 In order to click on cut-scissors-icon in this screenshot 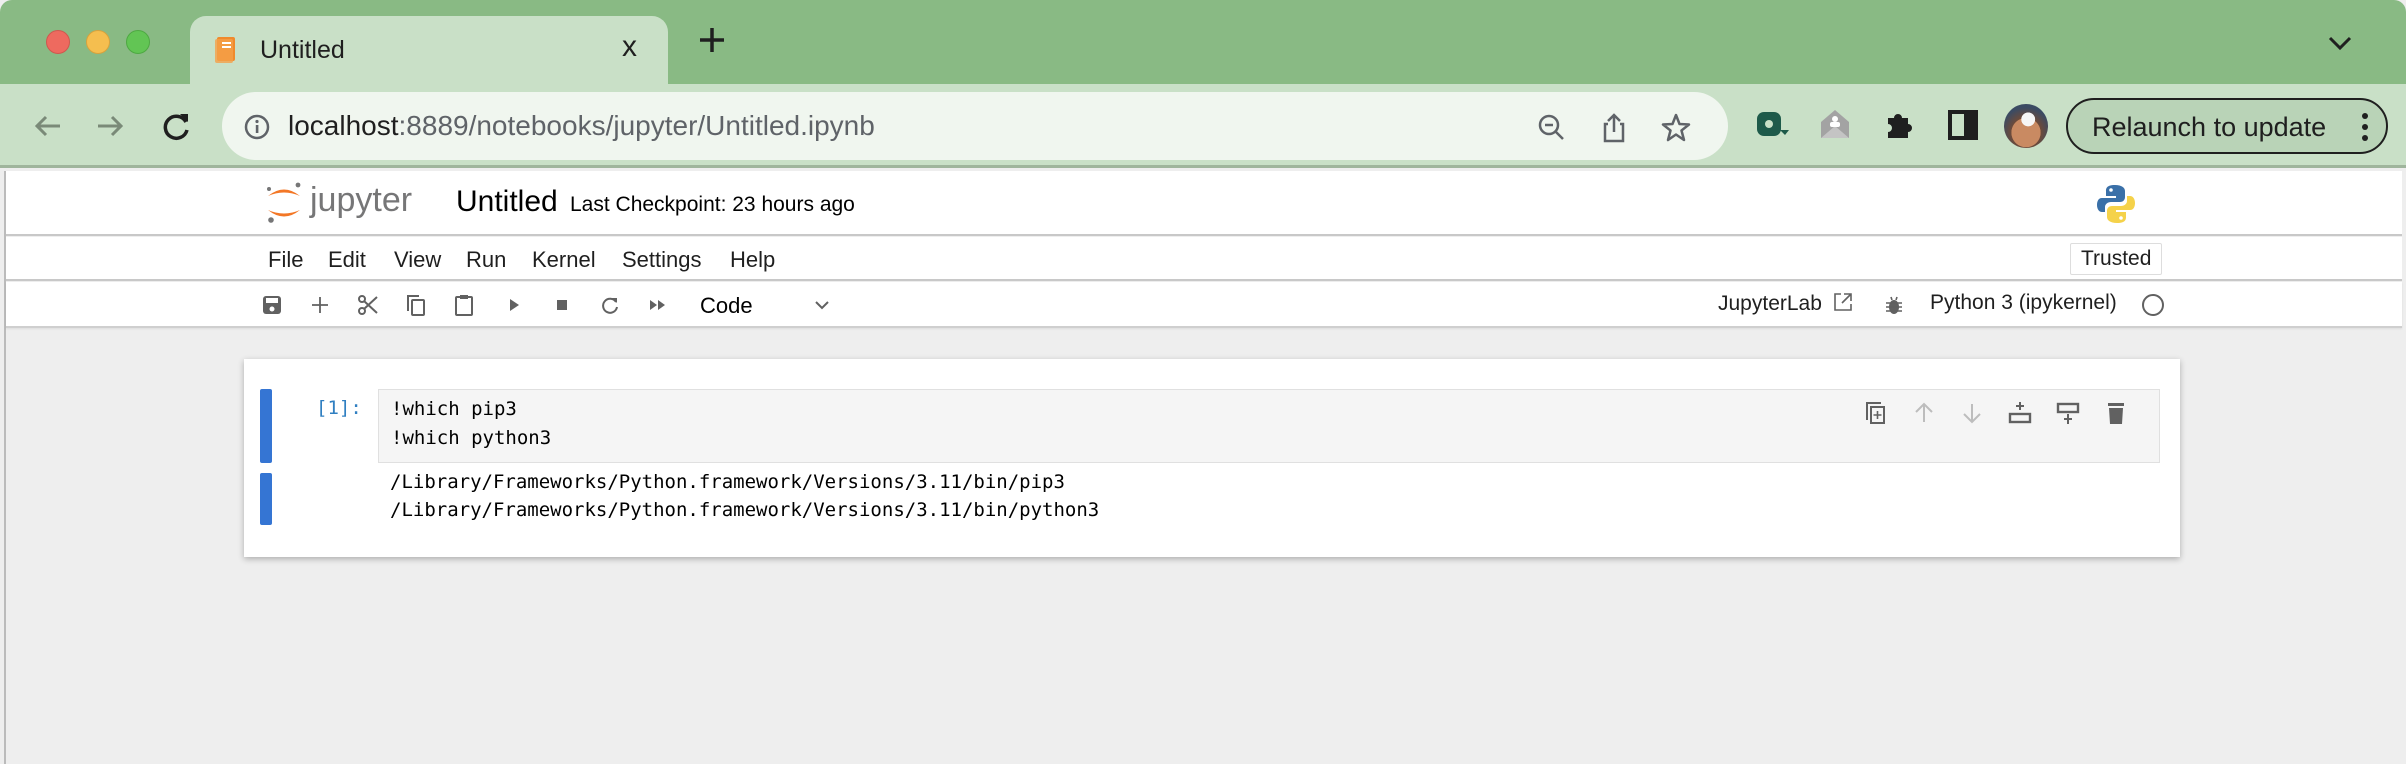, I will do `click(368, 305)`.